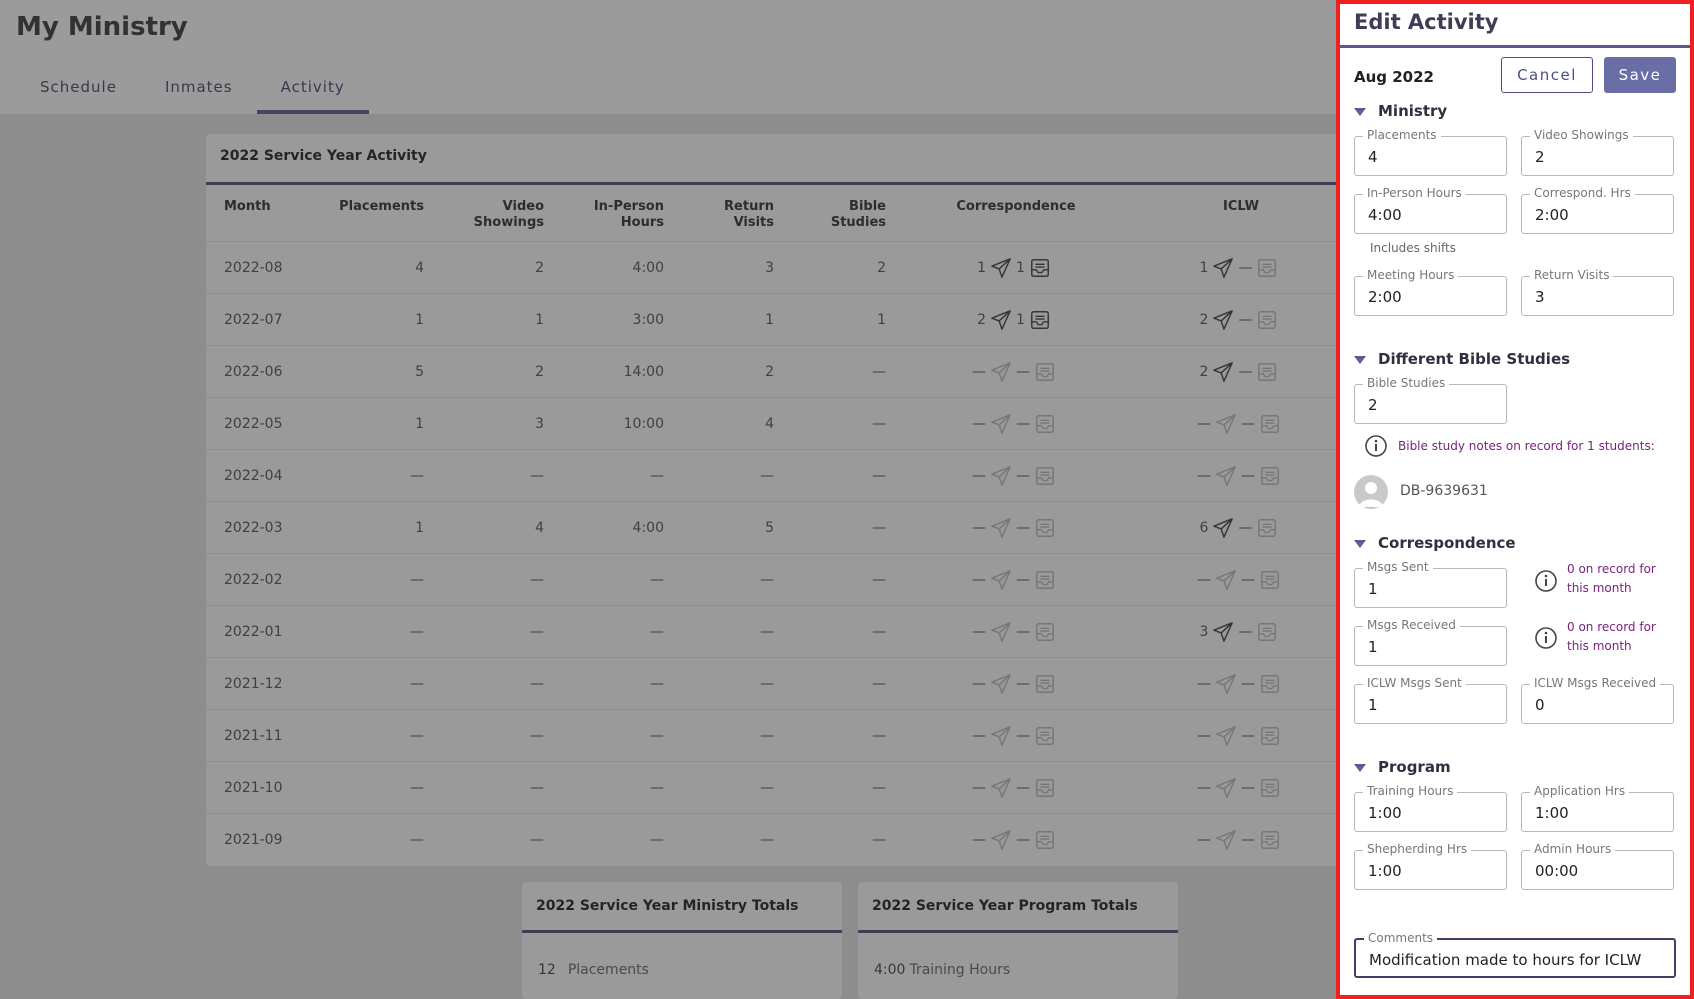  I want to click on meeting-hours-input, so click(1435, 297).